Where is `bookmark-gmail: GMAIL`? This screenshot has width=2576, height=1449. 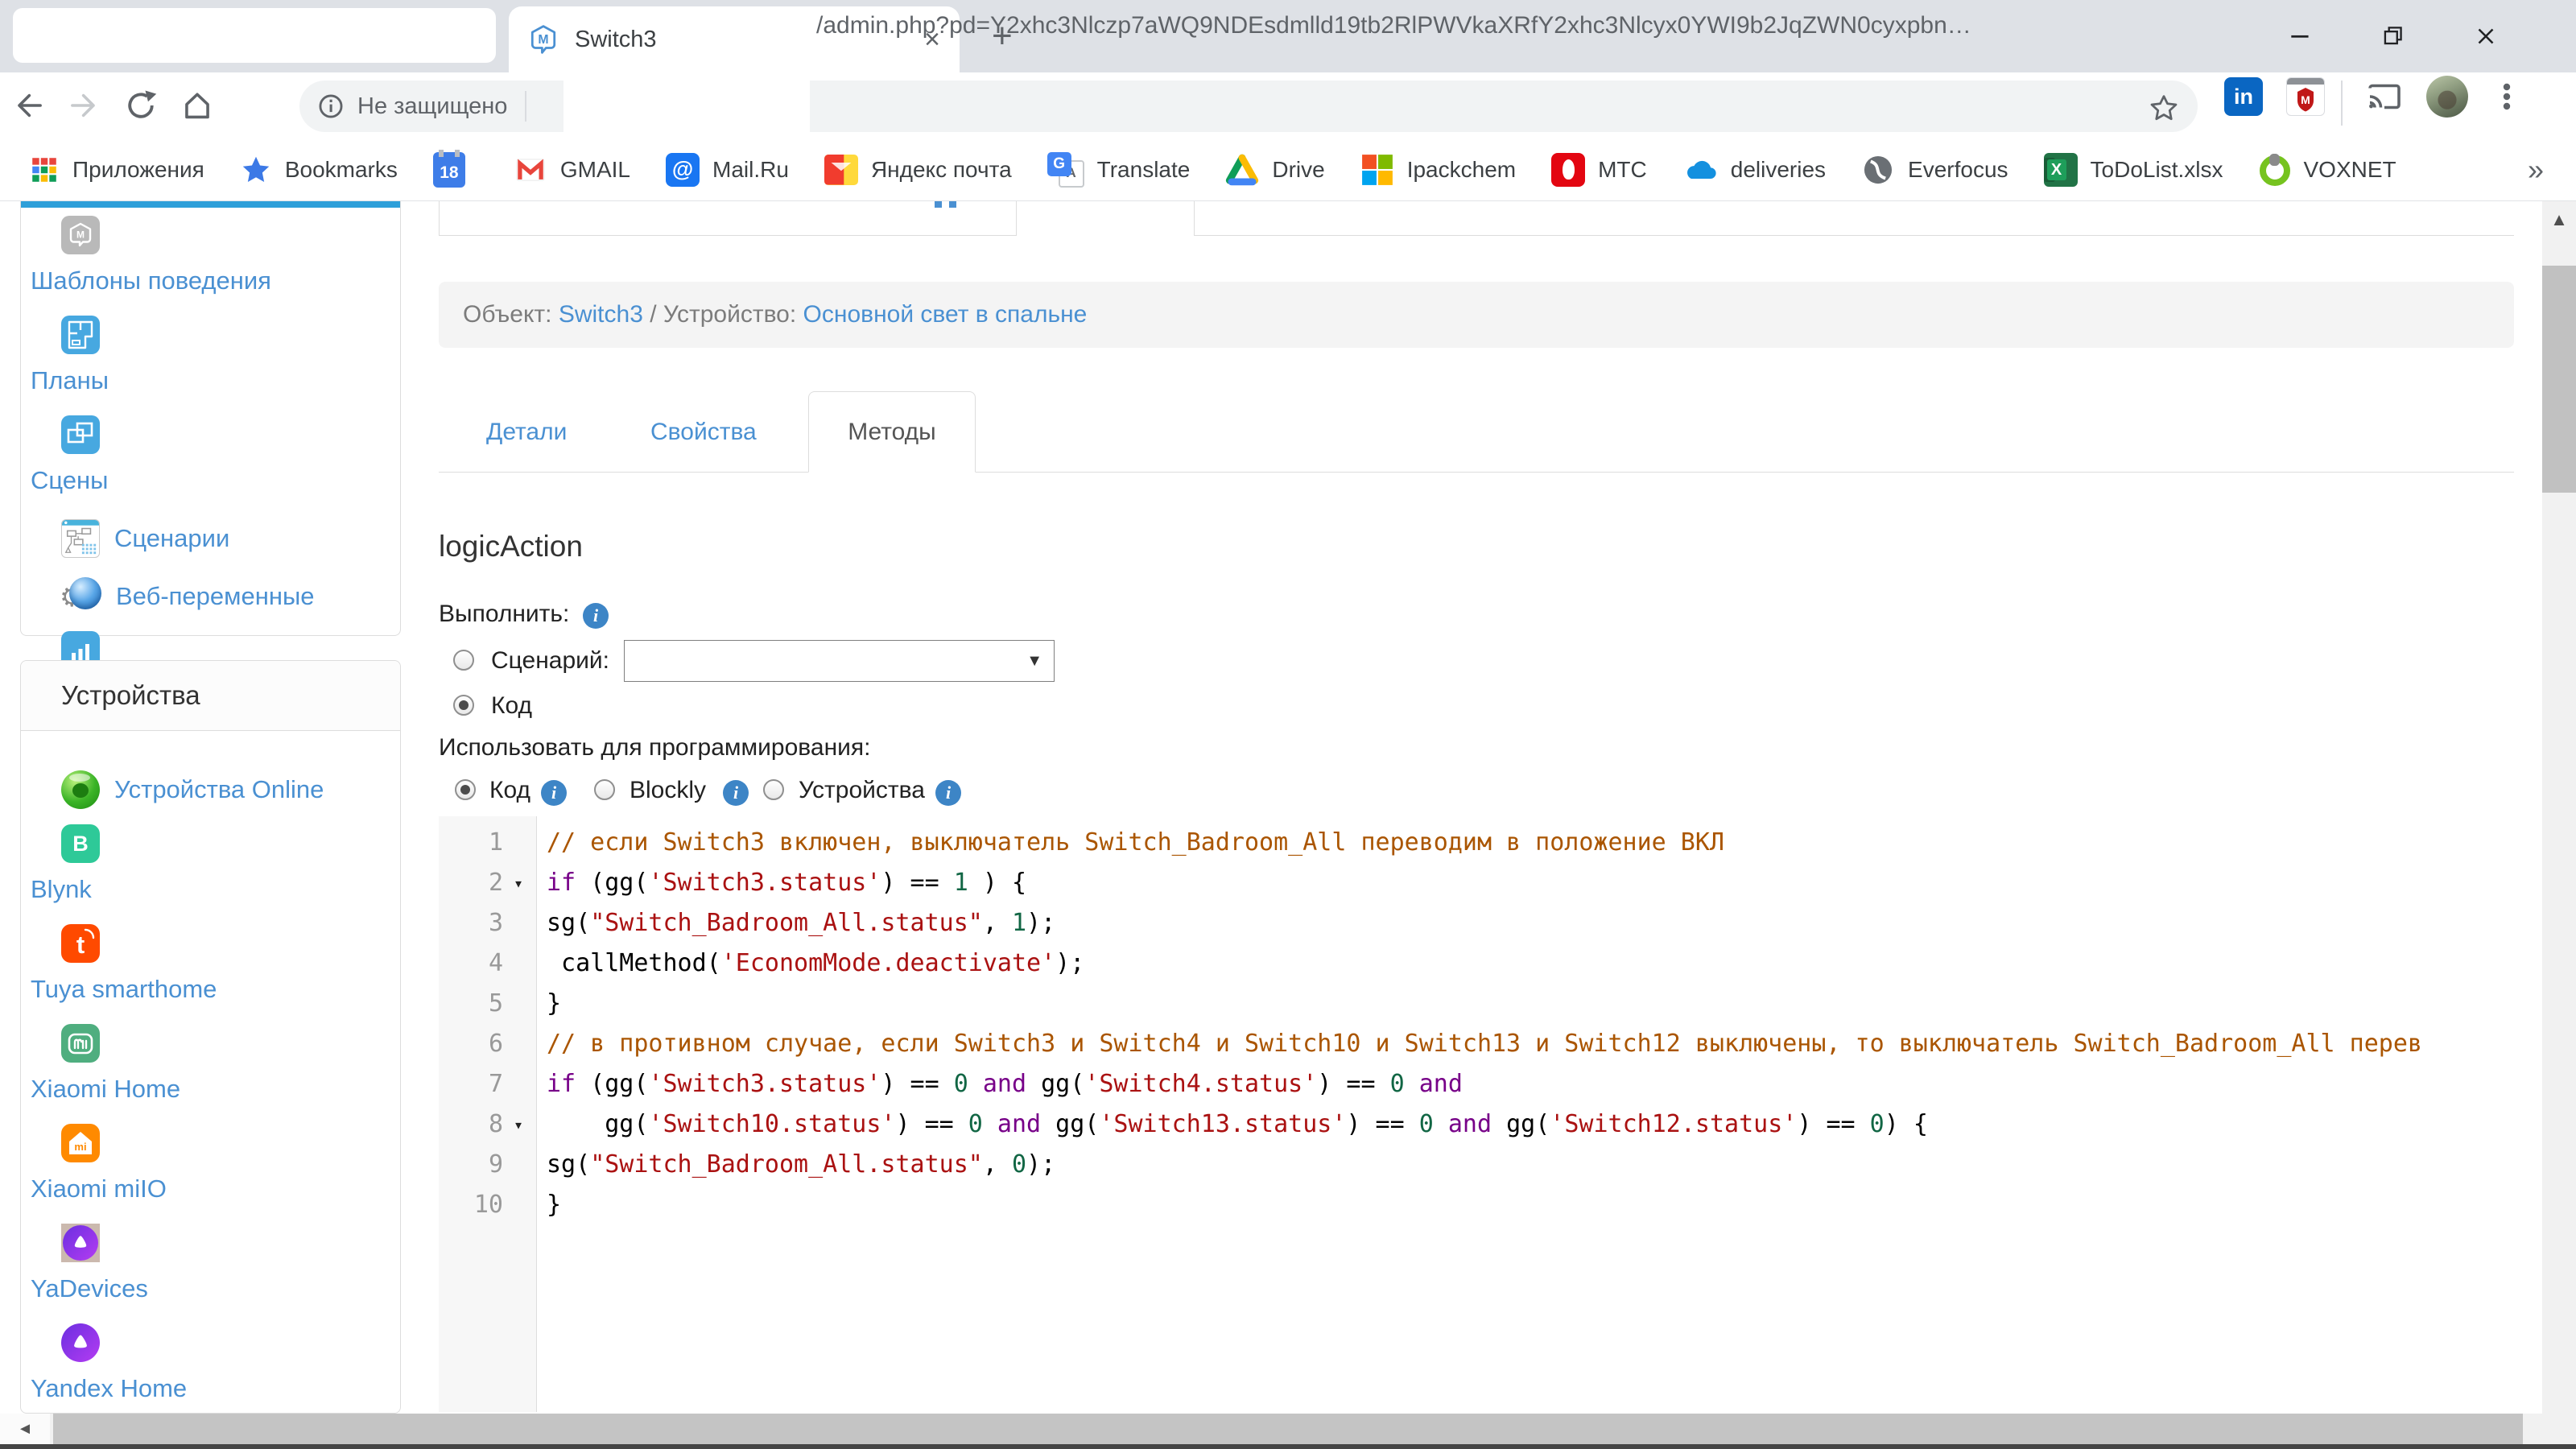
bookmark-gmail: GMAIL is located at coordinates (572, 170).